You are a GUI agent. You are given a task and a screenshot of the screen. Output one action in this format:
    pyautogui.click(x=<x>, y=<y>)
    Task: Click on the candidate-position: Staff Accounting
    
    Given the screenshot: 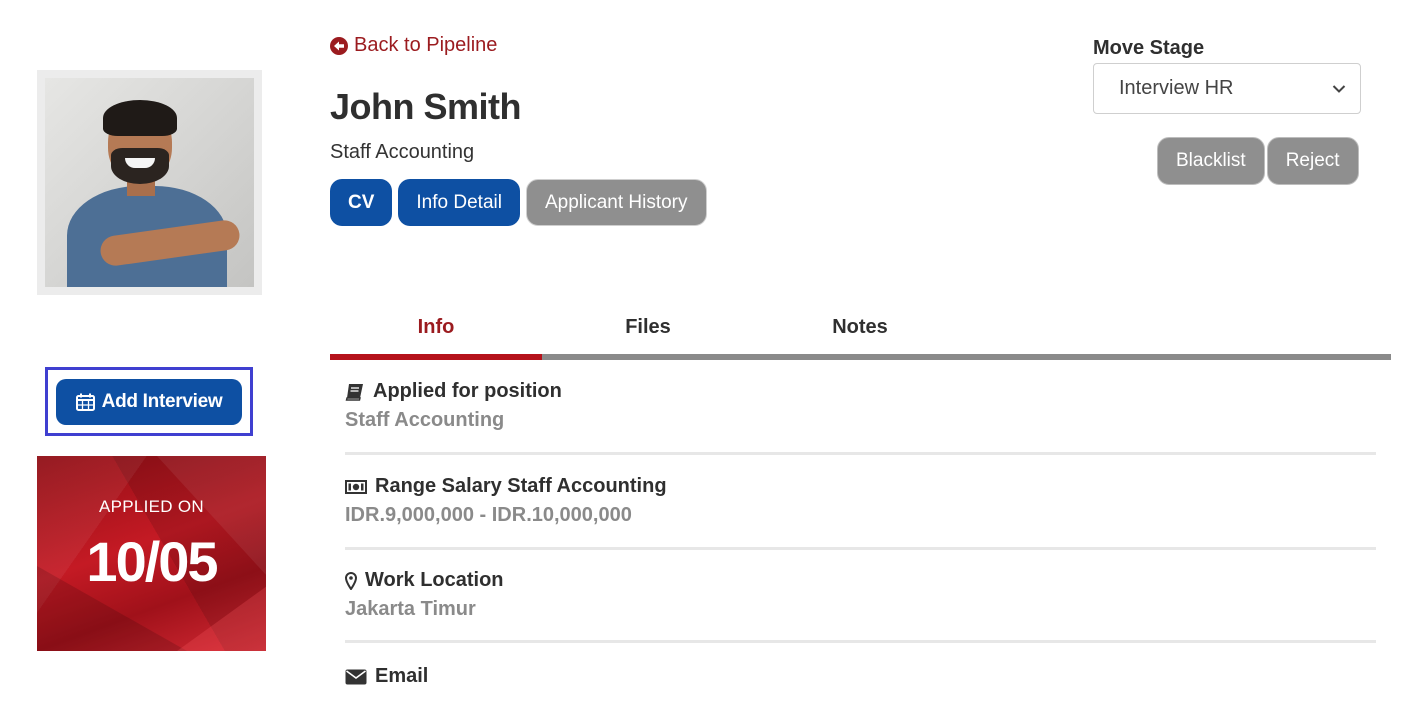 What is the action you would take?
    pyautogui.click(x=402, y=152)
    